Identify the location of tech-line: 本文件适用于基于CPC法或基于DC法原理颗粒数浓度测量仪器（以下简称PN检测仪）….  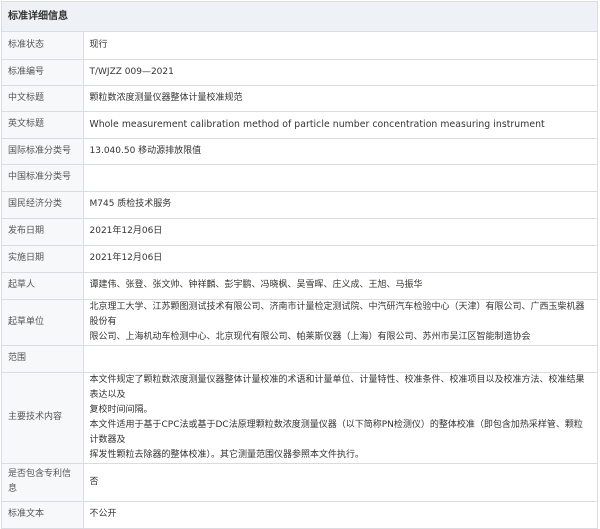
(336, 432).